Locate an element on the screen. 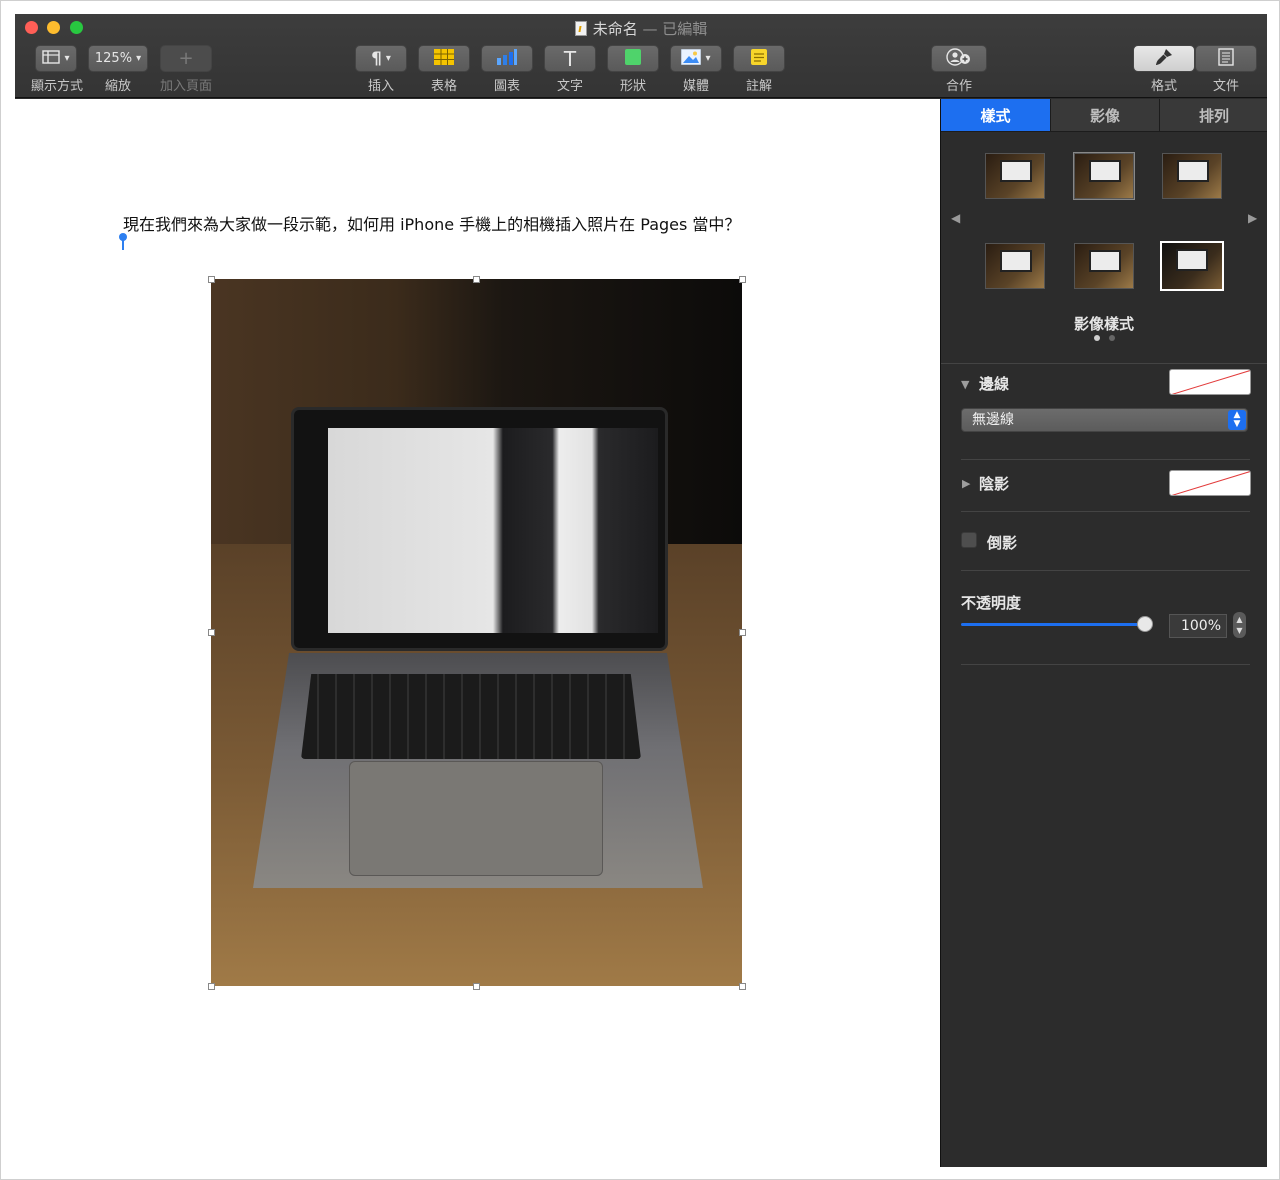 The image size is (1280, 1180). text-label: 文字 is located at coordinates (569, 86).